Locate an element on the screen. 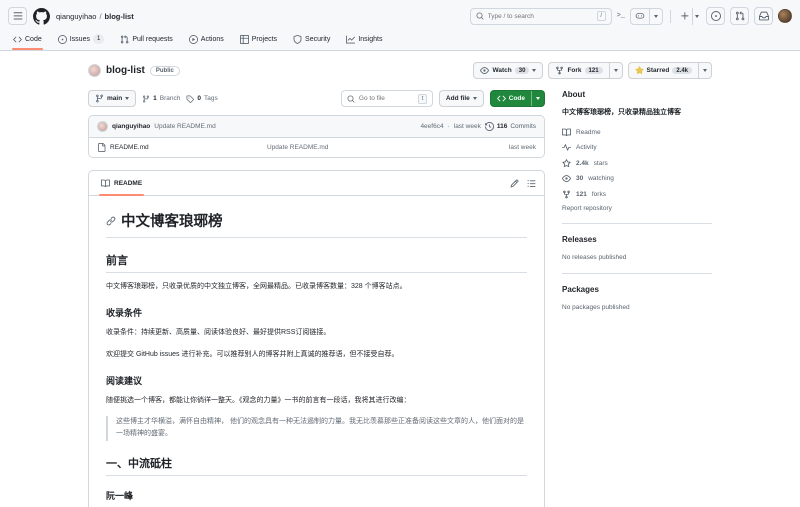 The width and height of the screenshot is (800, 507). tab-insights: Insights is located at coordinates (364, 40).